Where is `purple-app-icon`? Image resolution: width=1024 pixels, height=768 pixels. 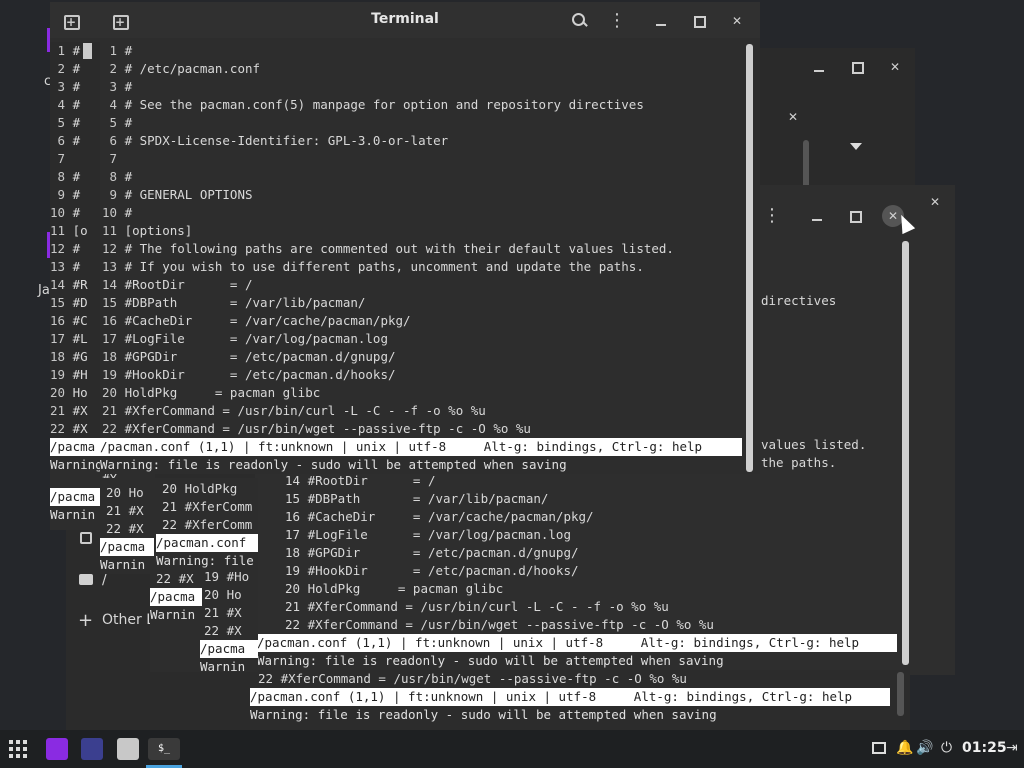
purple-app-icon is located at coordinates (57, 749).